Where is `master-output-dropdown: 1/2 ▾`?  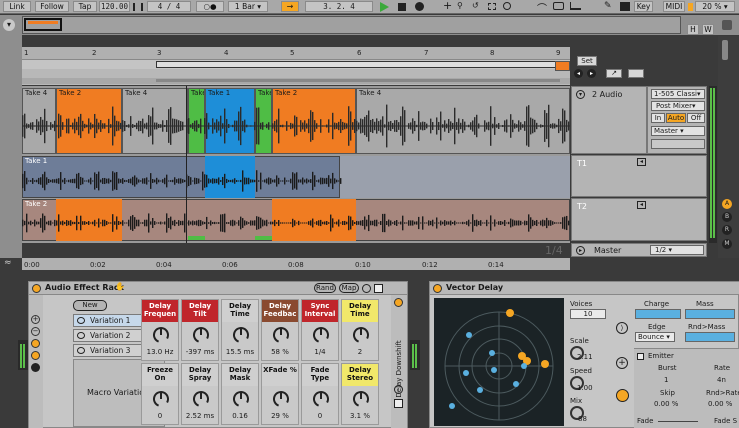
master-output-dropdown: 1/2 ▾ is located at coordinates (677, 250).